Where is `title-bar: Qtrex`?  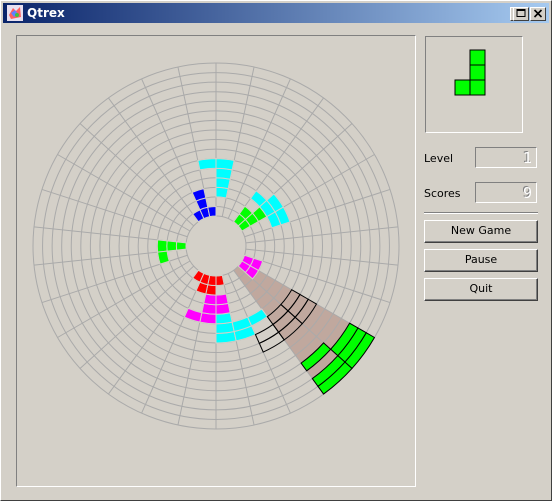
title-bar: Qtrex is located at coordinates (276, 13).